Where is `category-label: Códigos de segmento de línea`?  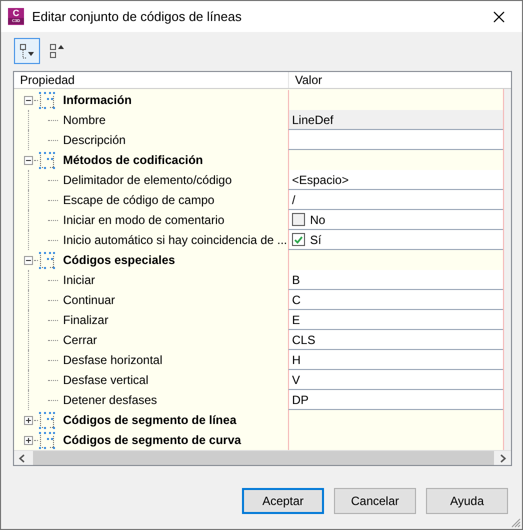 category-label: Códigos de segmento de línea is located at coordinates (149, 420).